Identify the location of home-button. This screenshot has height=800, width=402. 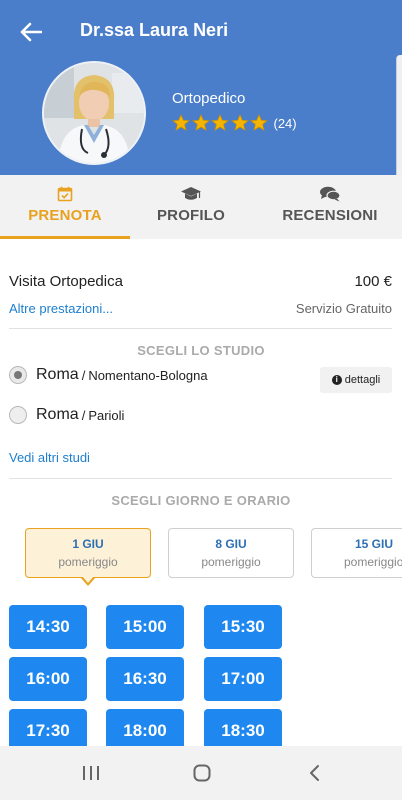
(202, 773).